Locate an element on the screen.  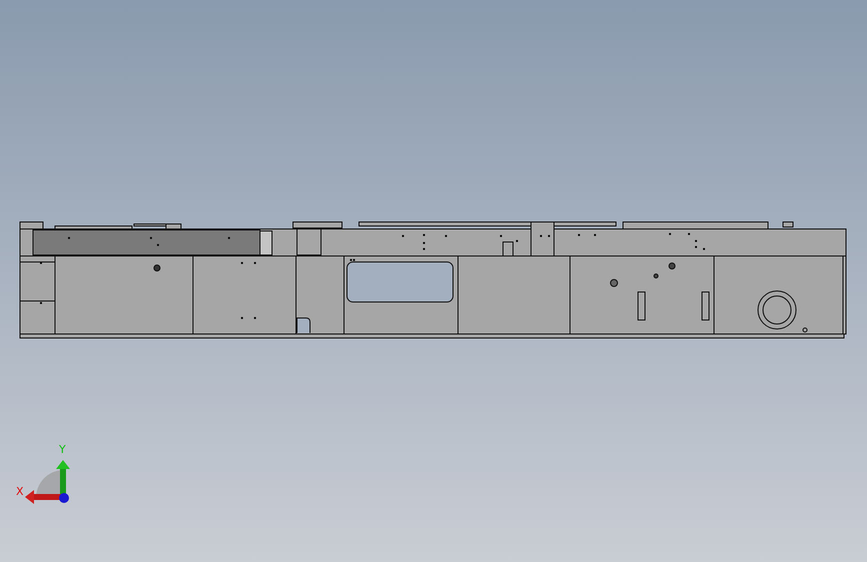
axis-triad-drawing is located at coordinates (47, 482).